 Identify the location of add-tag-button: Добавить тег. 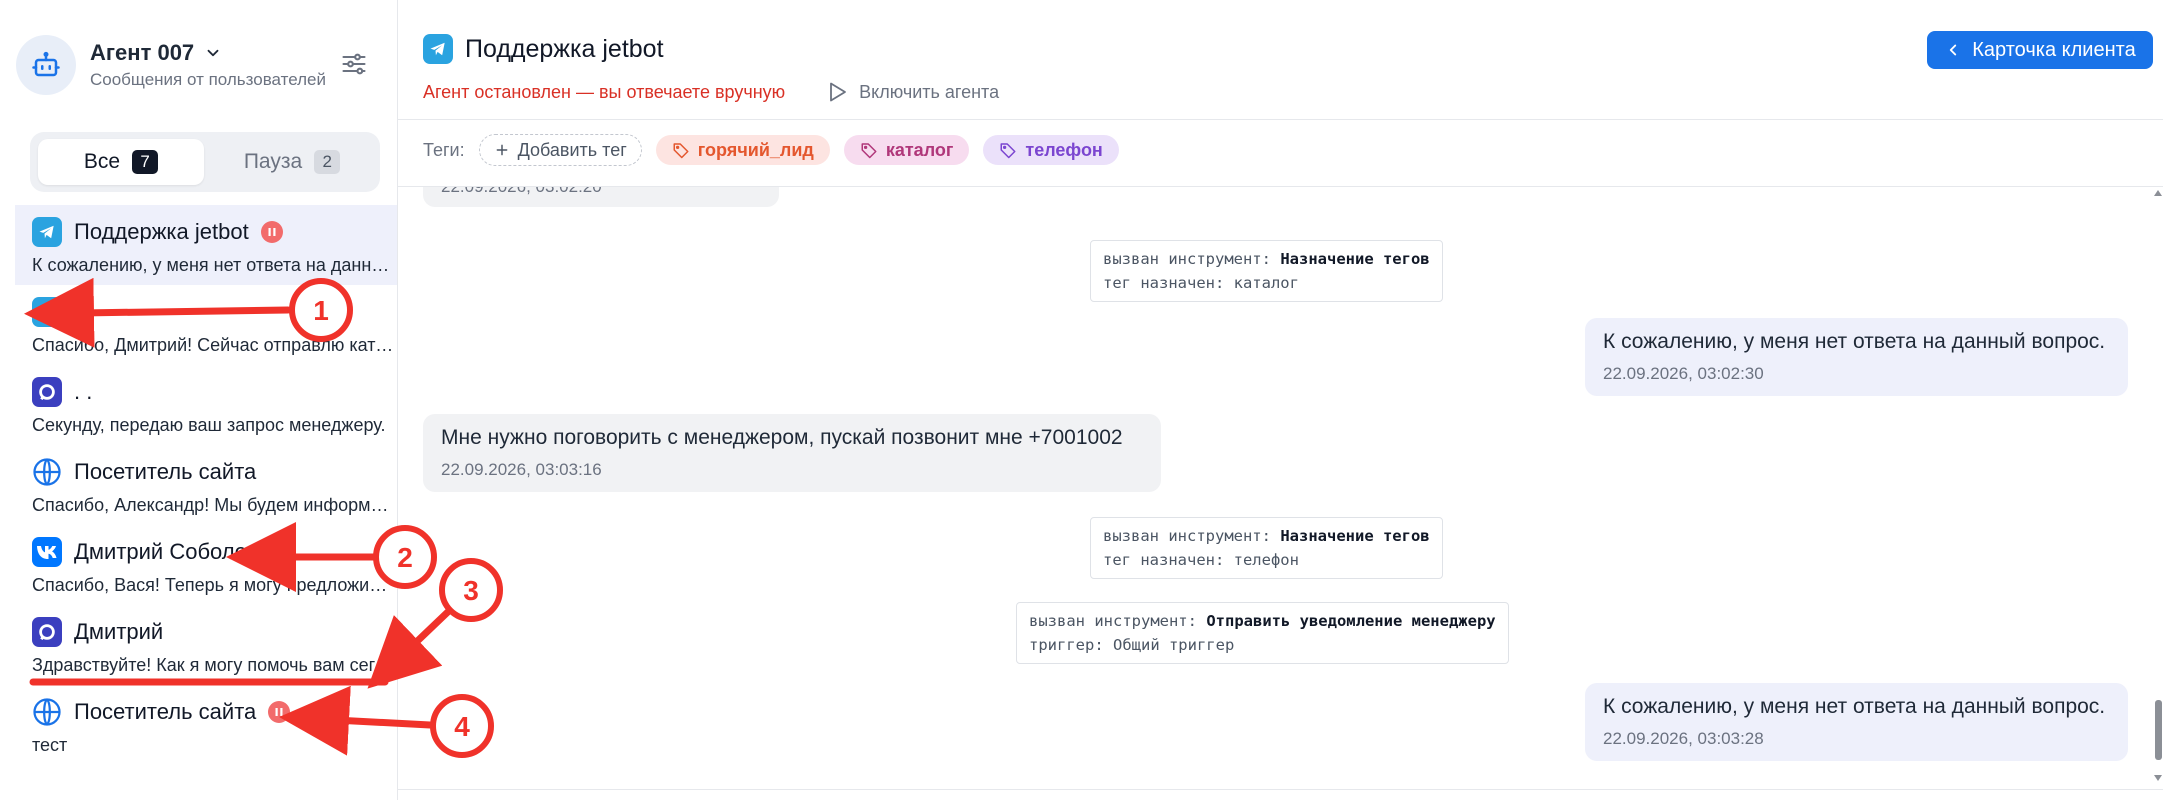
(560, 150).